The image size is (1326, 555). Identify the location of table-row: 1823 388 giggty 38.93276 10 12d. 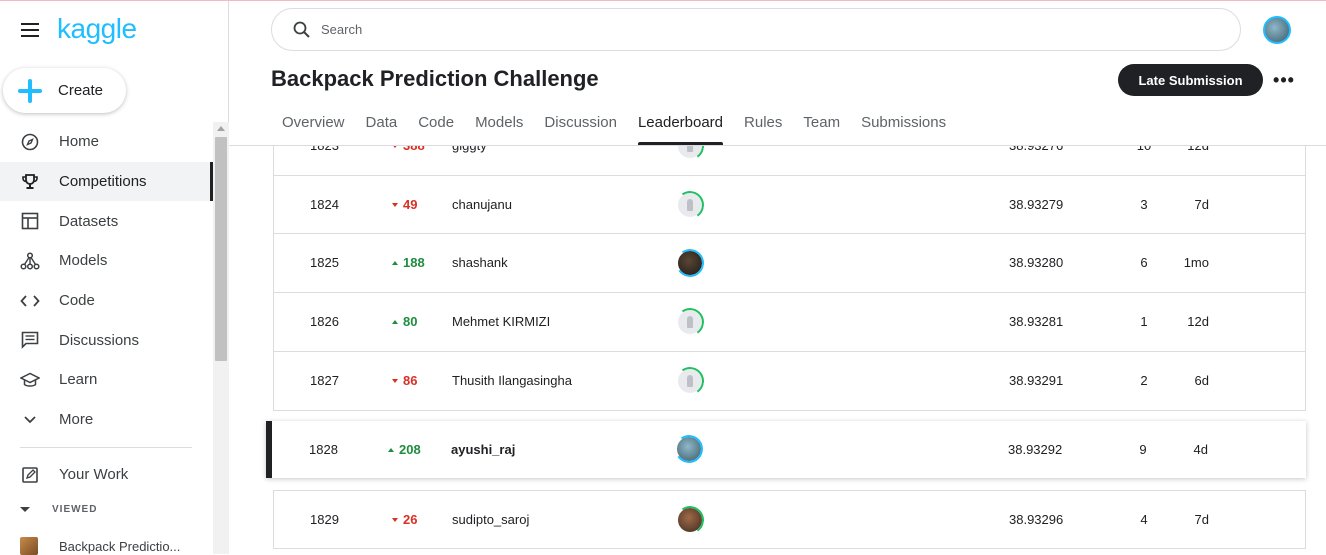
(789, 161).